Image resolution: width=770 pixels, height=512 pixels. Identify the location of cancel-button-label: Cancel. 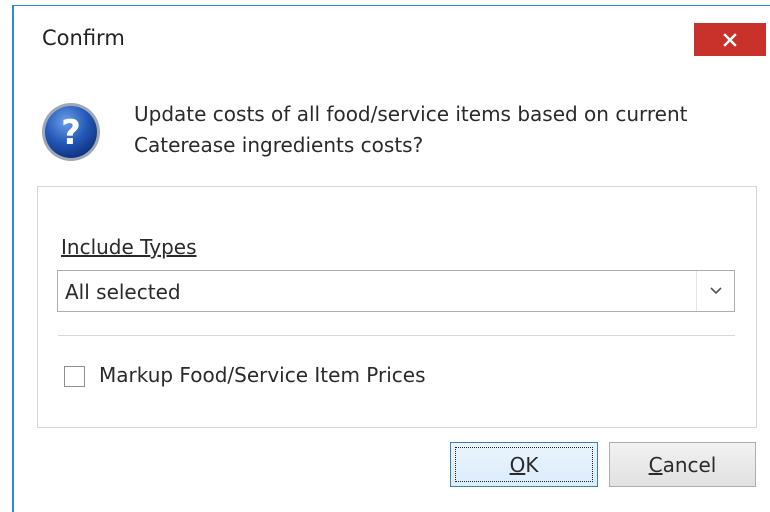
(682, 464).